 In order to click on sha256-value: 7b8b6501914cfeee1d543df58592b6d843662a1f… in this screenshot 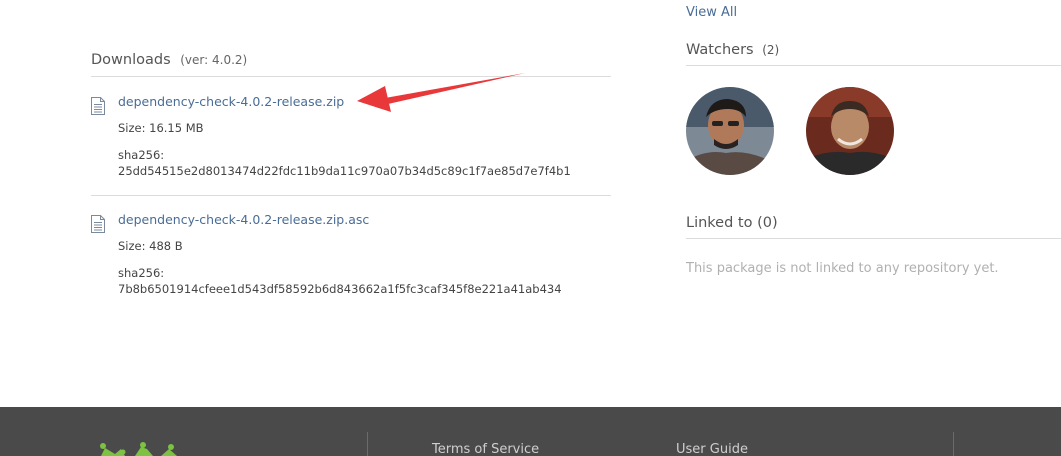, I will do `click(340, 289)`.